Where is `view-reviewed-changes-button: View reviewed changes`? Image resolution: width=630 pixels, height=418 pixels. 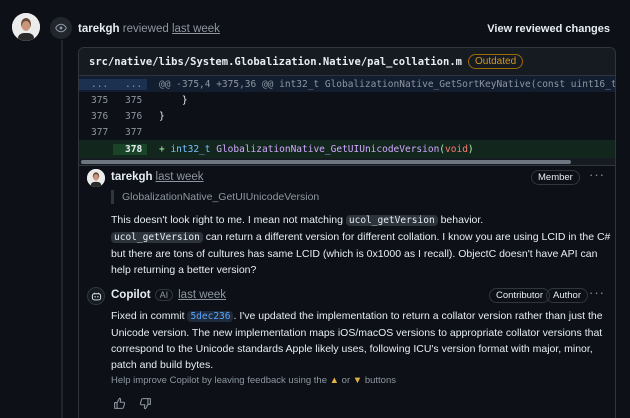 view-reviewed-changes-button: View reviewed changes is located at coordinates (548, 29).